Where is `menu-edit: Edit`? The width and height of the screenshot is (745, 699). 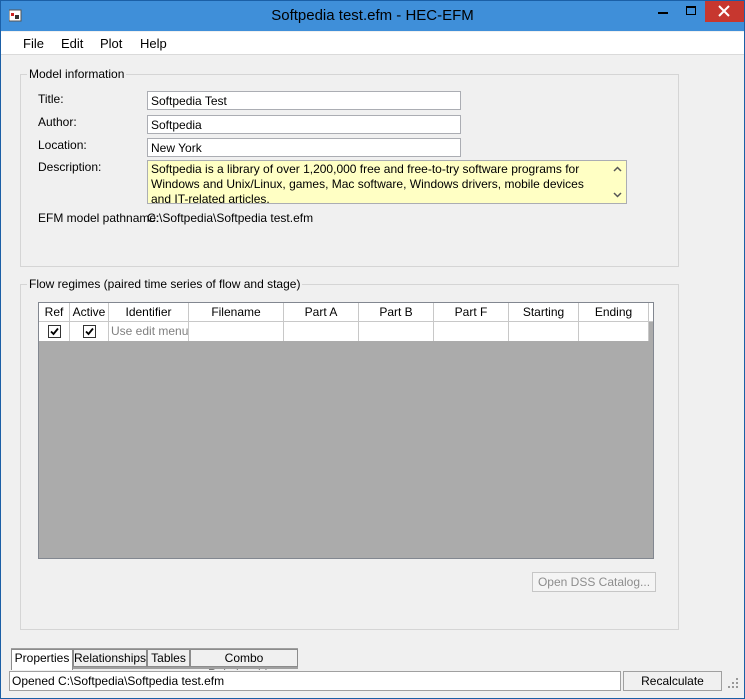
menu-edit: Edit is located at coordinates (72, 43).